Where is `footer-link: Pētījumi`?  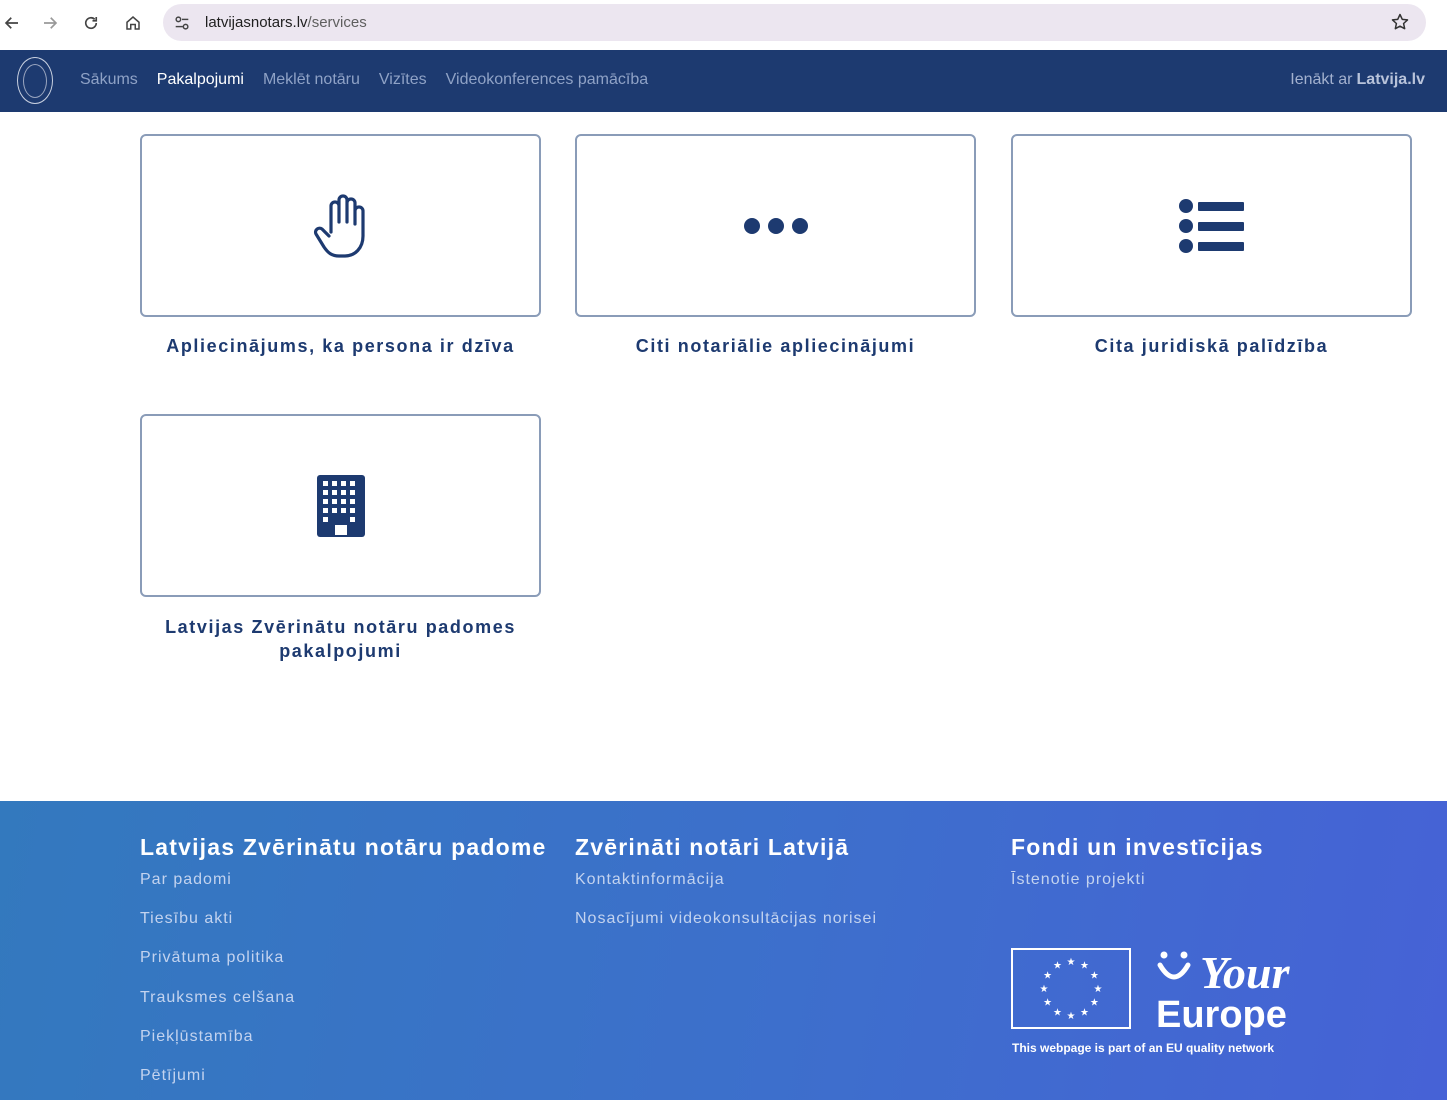 footer-link: Pētījumi is located at coordinates (343, 1083).